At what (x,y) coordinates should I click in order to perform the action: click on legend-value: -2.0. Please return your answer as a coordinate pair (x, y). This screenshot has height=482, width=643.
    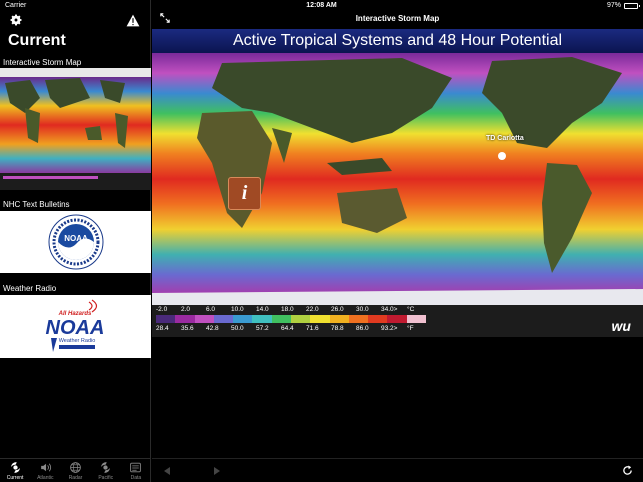
    Looking at the image, I should click on (162, 309).